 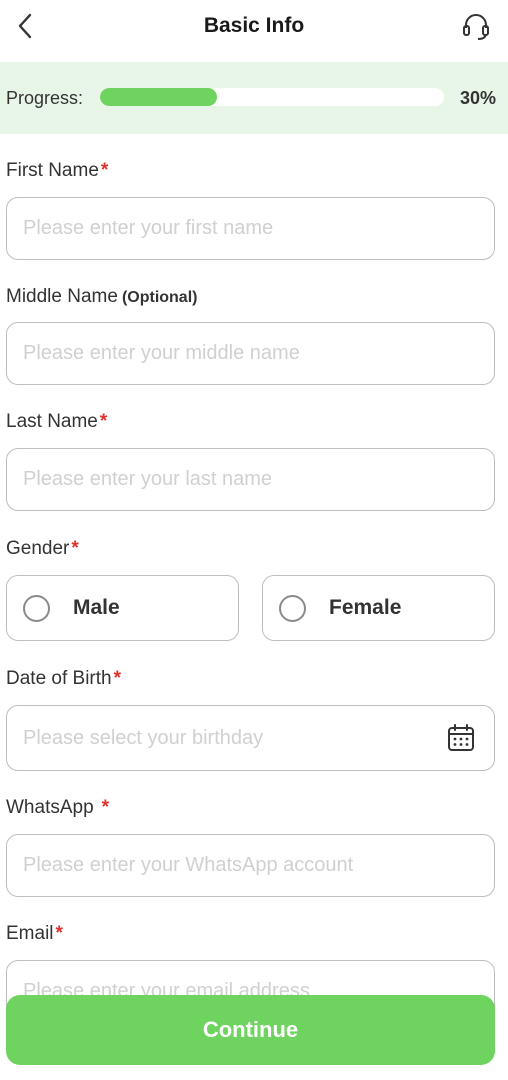 I want to click on dob-input, so click(x=250, y=738).